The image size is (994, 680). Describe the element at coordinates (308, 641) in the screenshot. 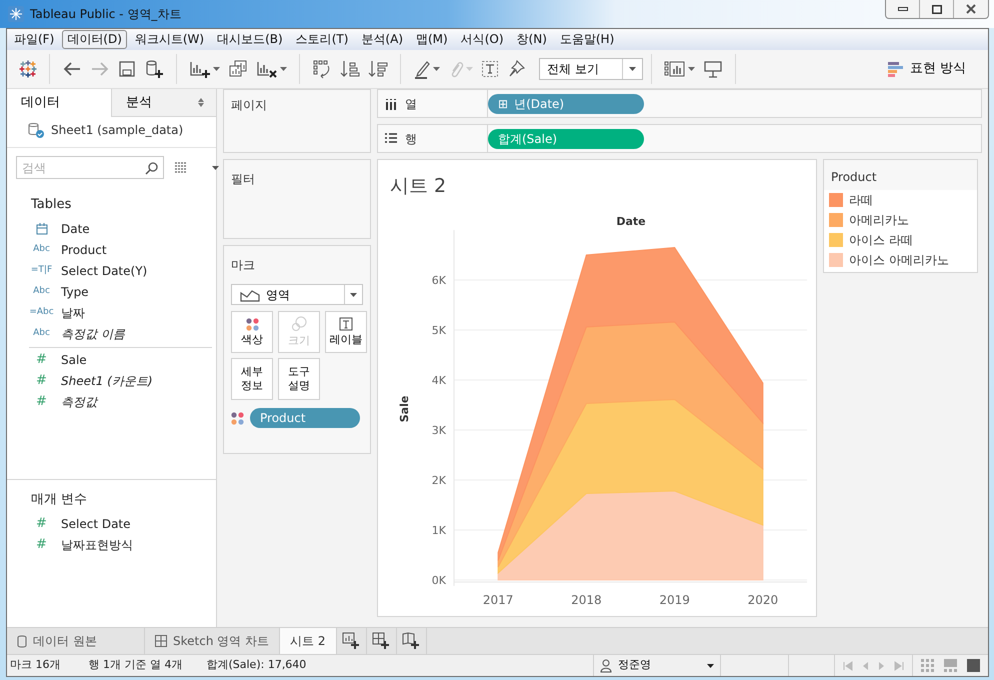

I see `sheet-tab: 시트 2` at that location.